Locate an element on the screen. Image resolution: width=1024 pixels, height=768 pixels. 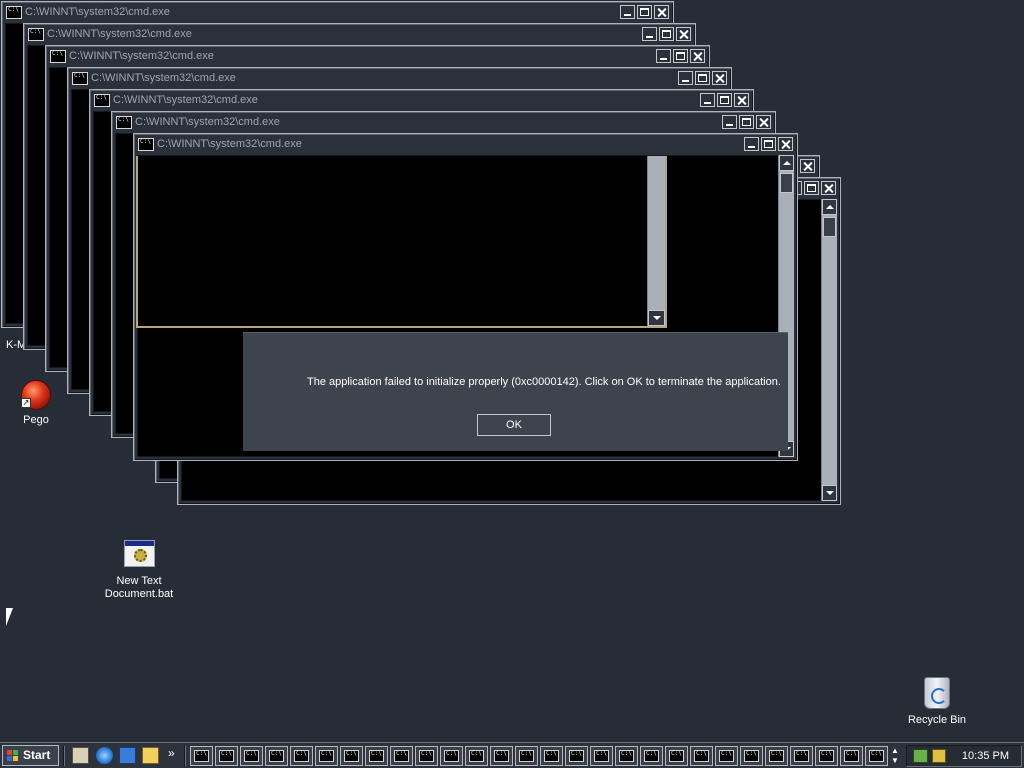
system-tray: 10:35 PM is located at coordinates (964, 756).